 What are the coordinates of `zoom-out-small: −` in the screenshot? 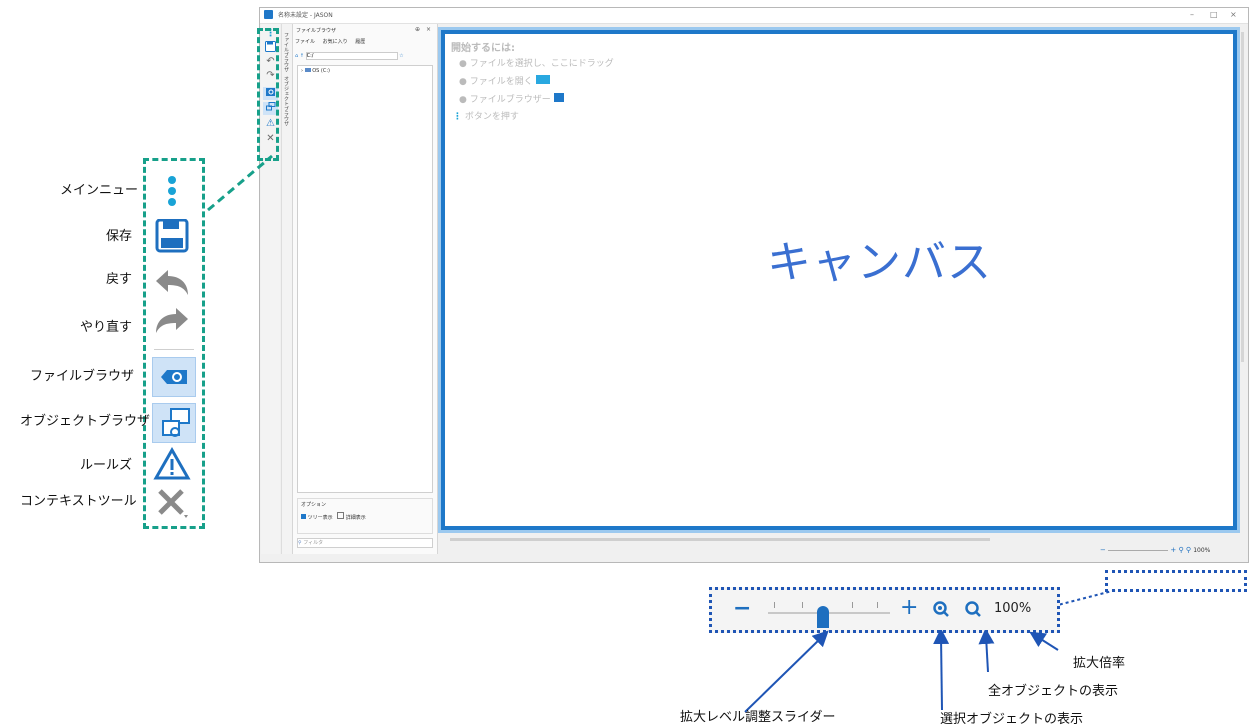 It's located at (1103, 550).